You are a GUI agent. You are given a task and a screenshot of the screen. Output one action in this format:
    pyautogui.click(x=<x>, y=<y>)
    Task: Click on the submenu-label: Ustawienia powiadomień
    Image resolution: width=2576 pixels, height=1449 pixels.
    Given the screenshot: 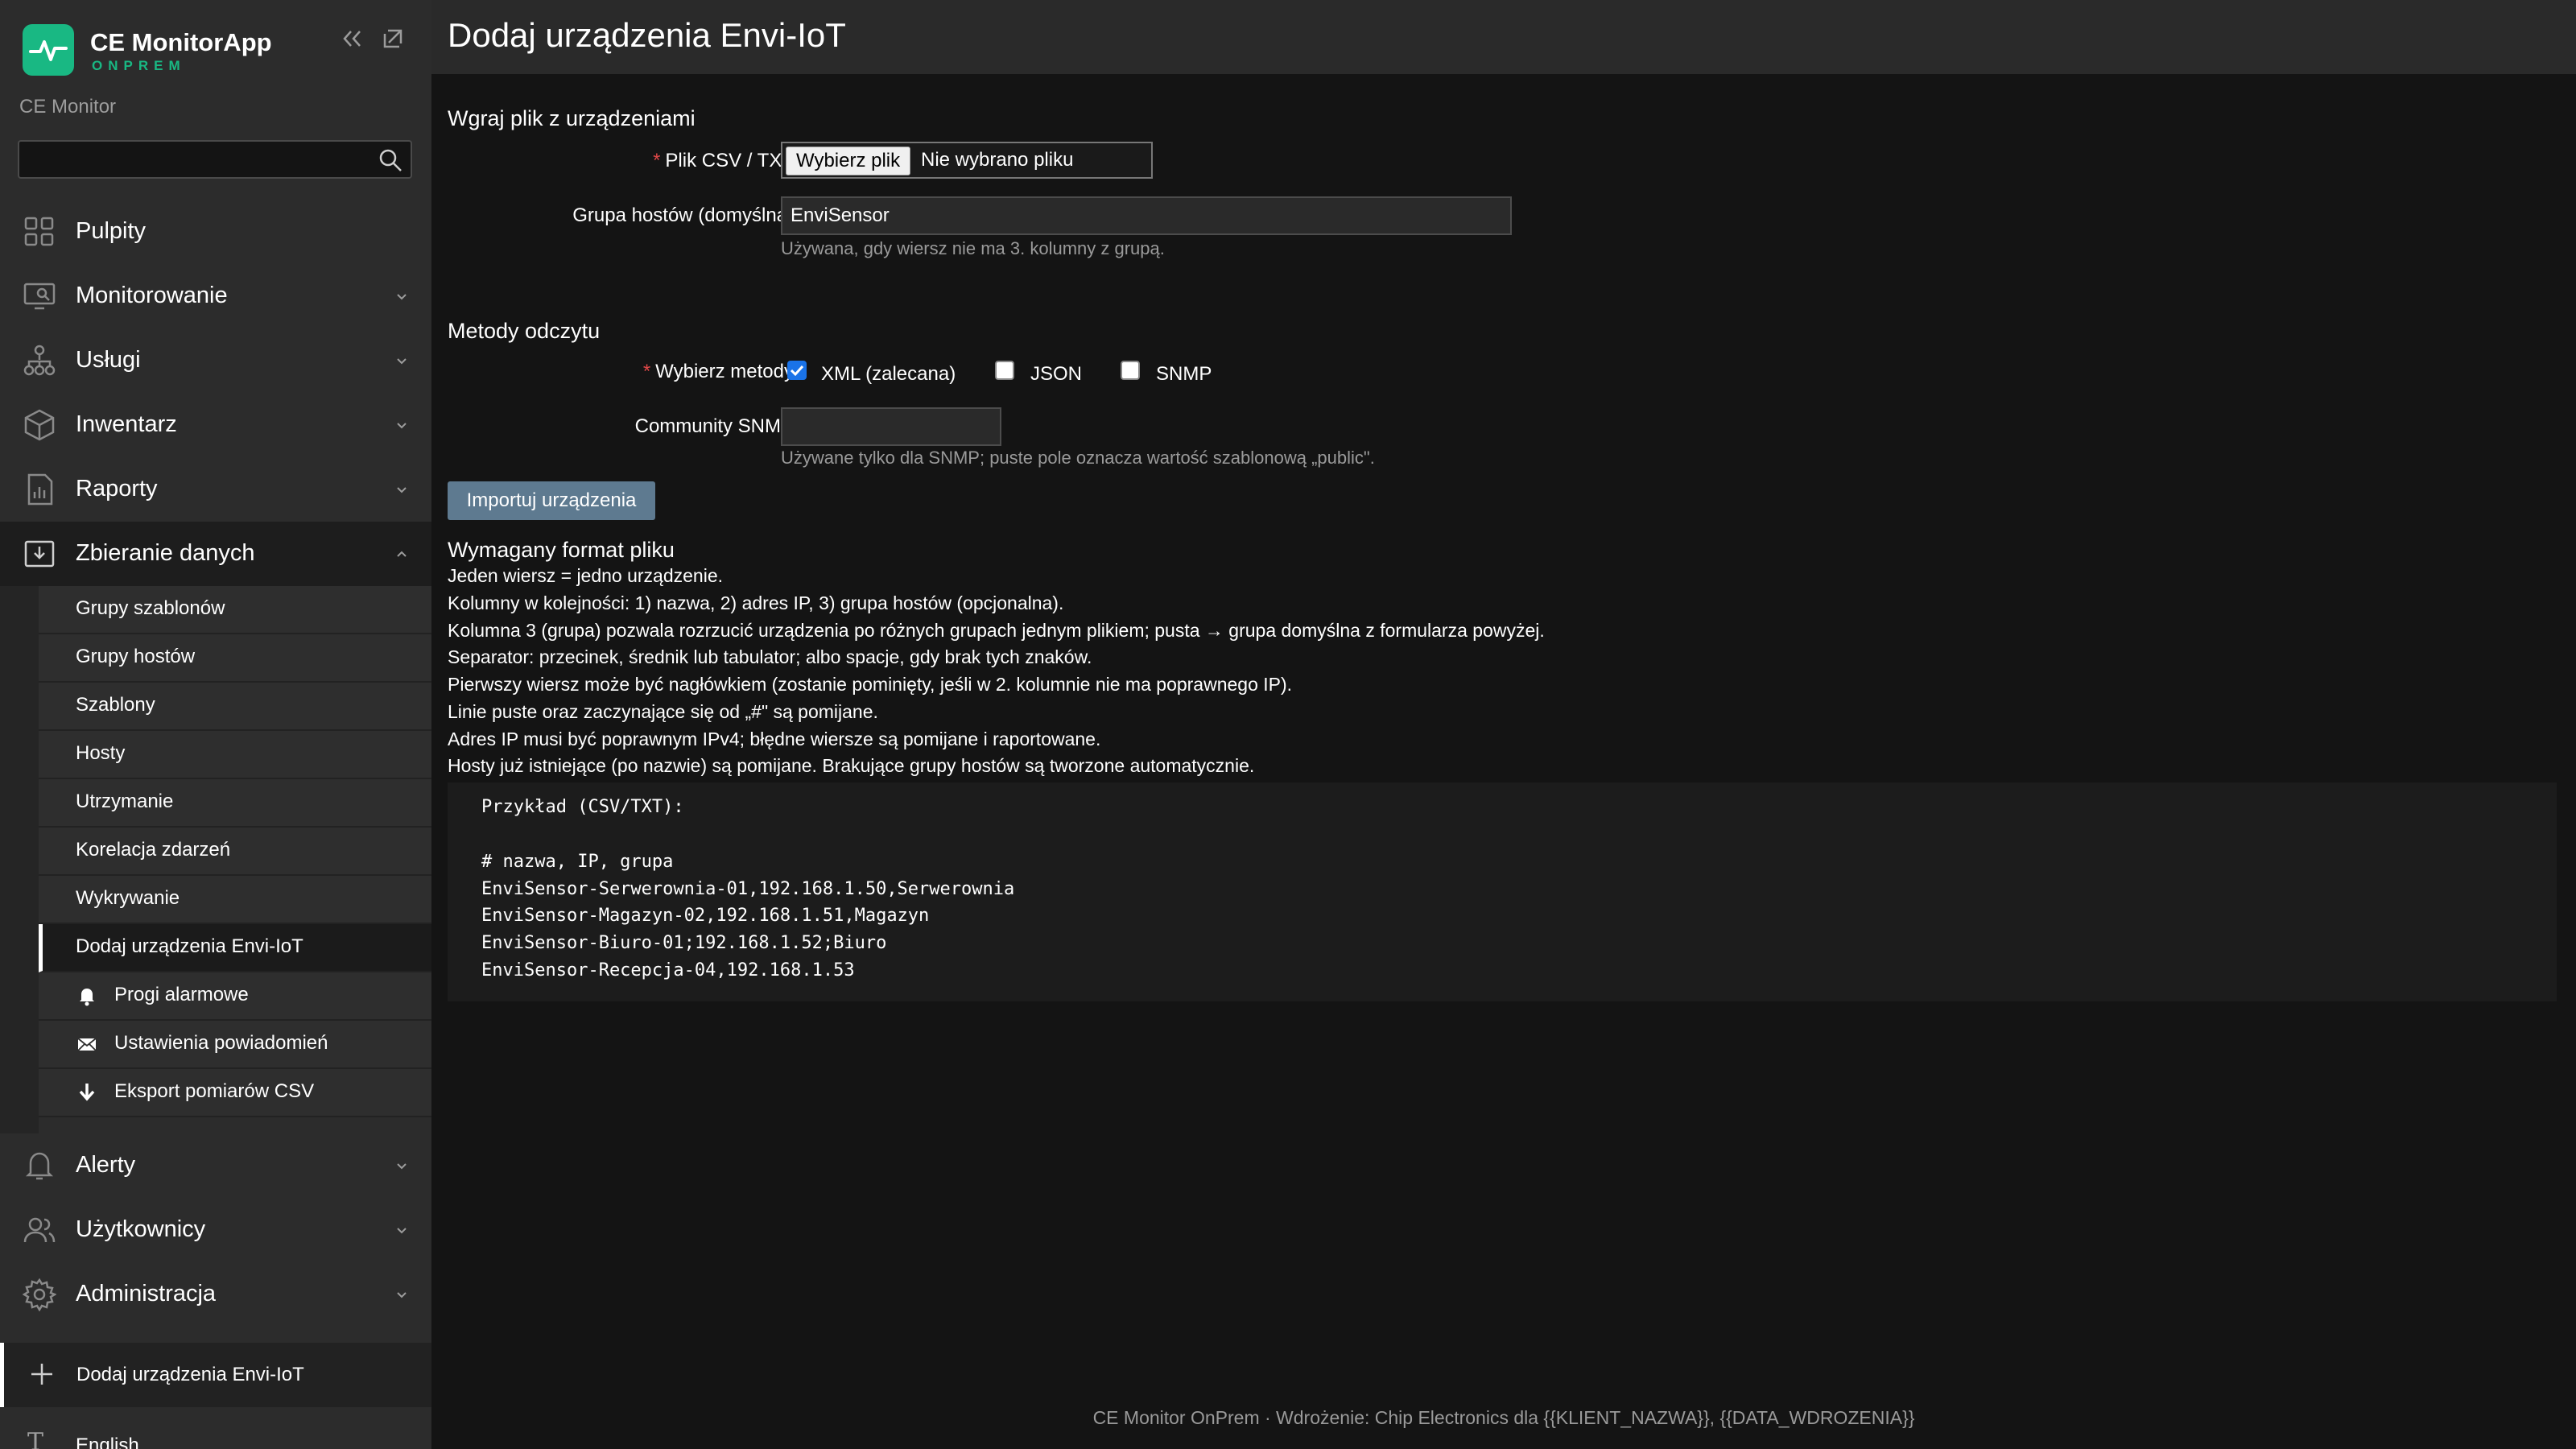 What is the action you would take?
    pyautogui.click(x=221, y=1043)
    